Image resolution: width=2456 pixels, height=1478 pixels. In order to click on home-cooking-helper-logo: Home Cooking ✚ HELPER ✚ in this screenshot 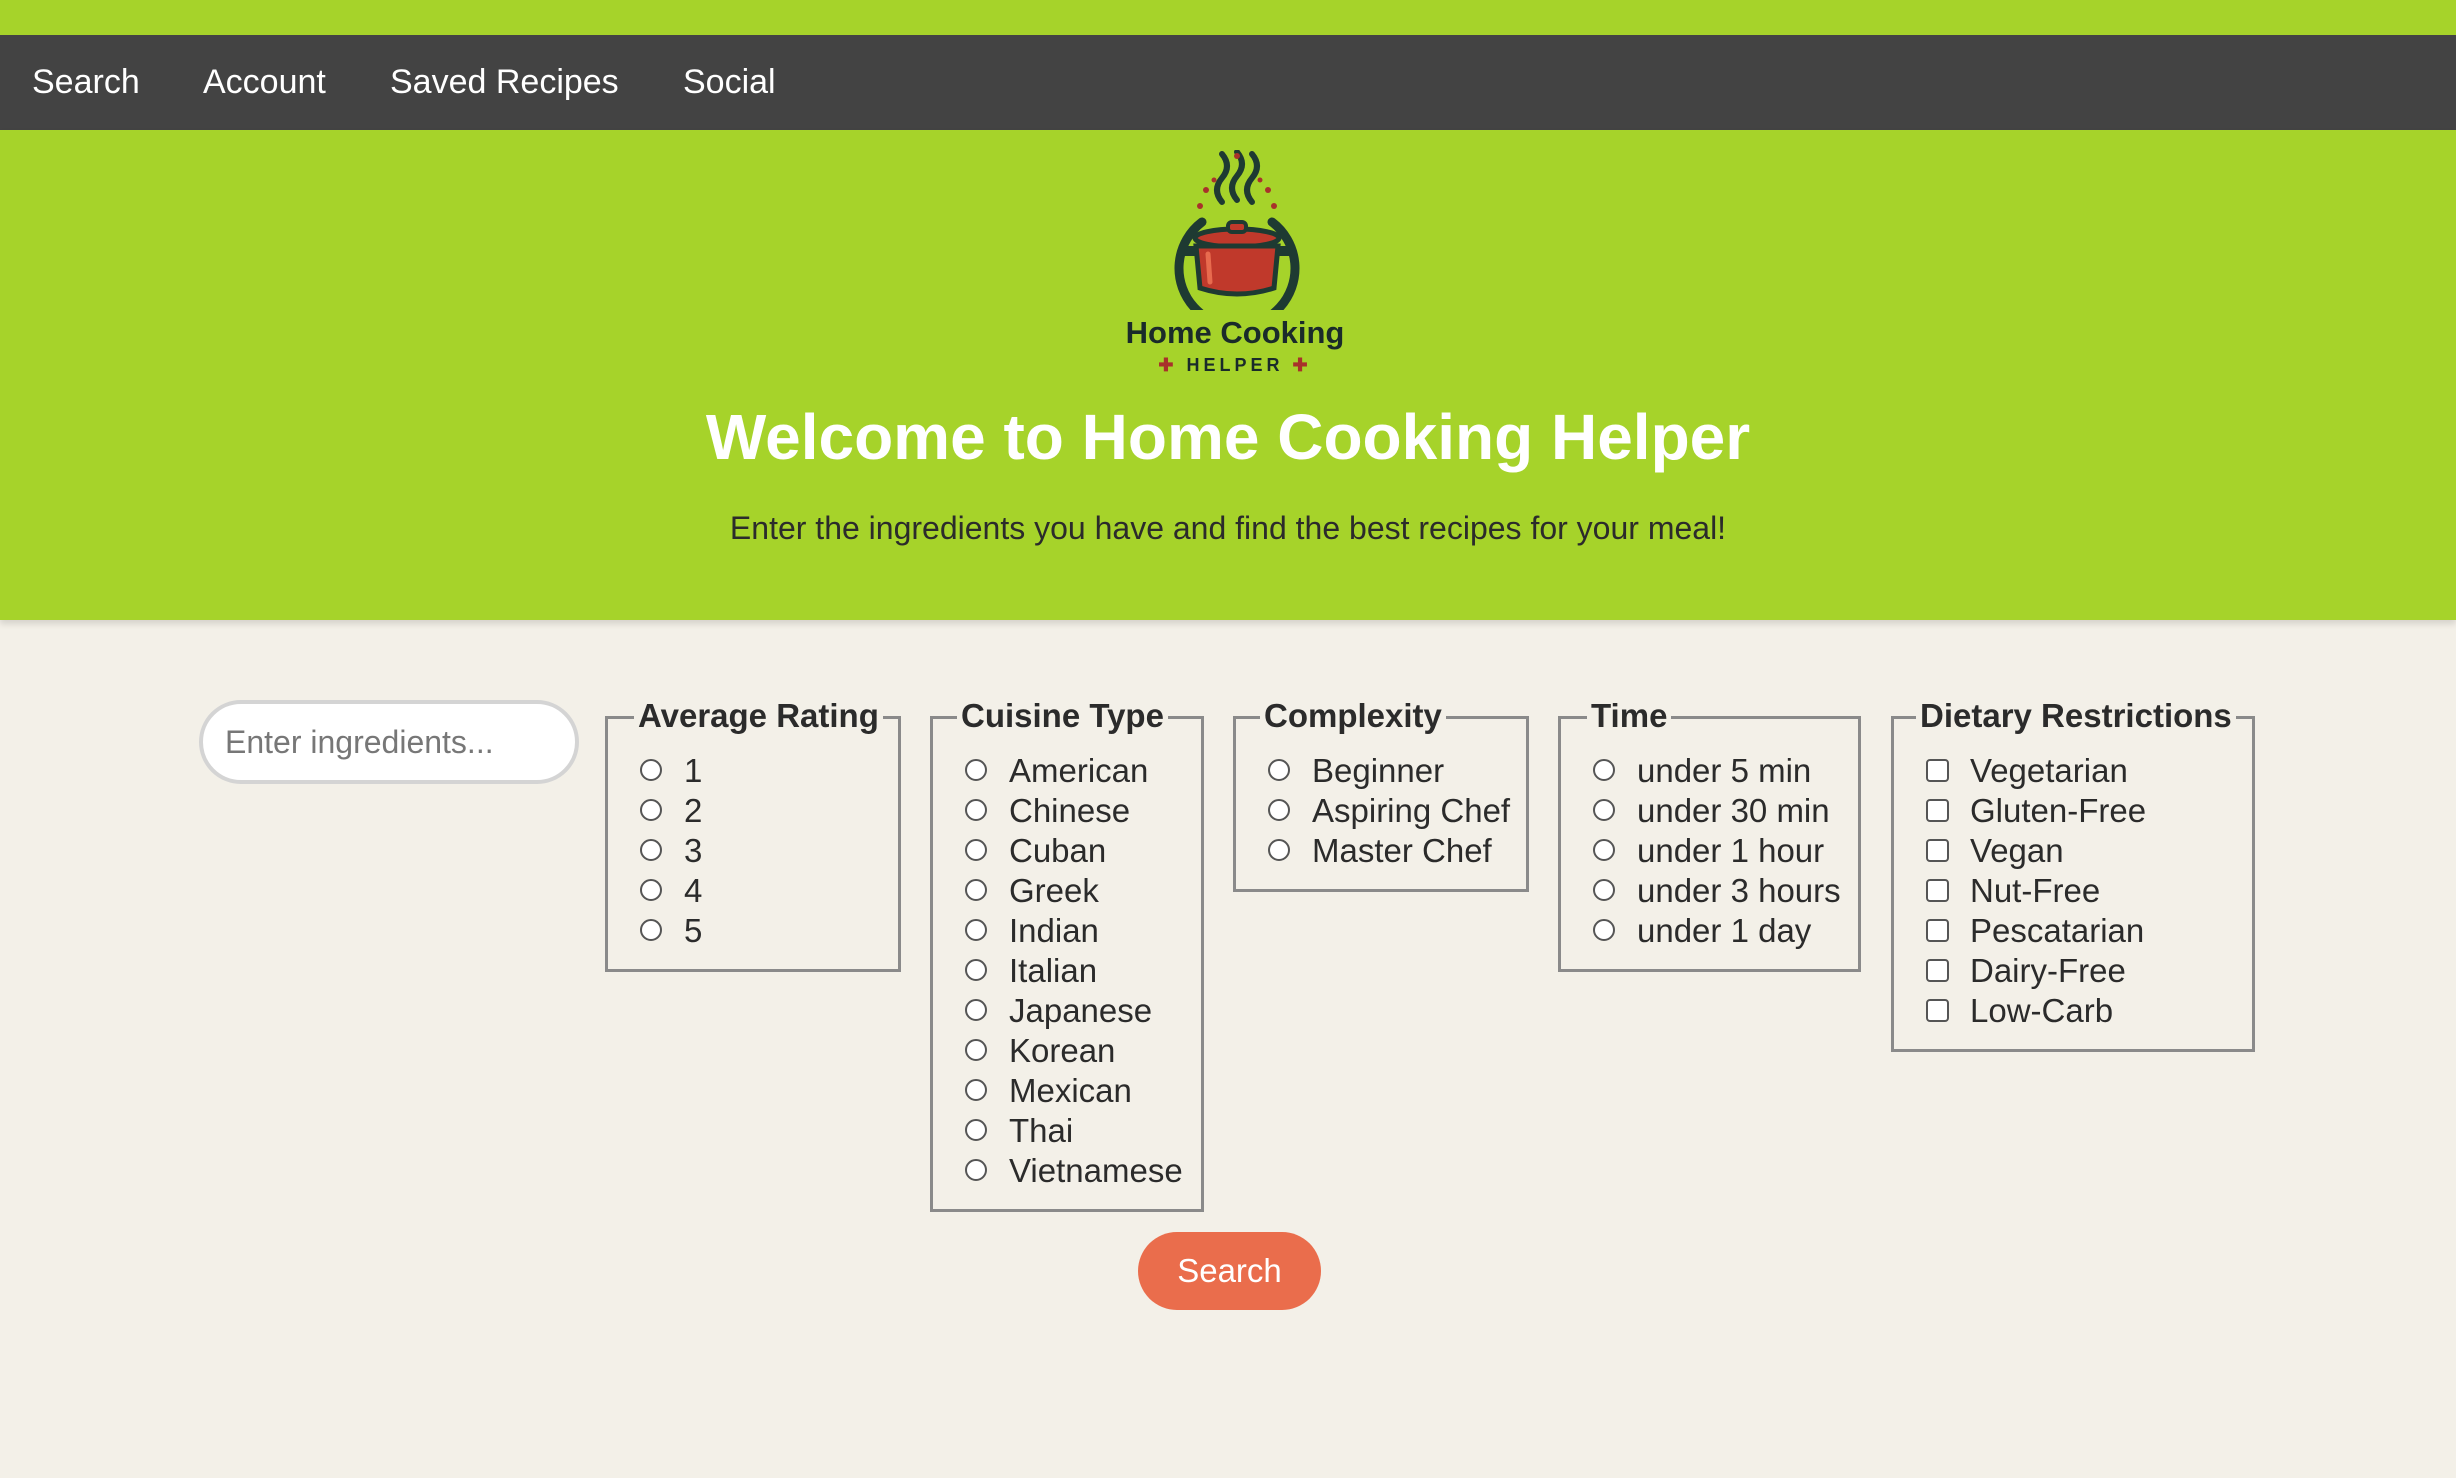, I will do `click(1235, 262)`.